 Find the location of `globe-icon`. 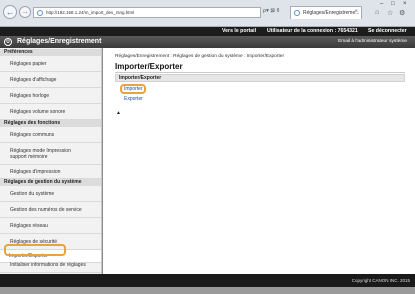

globe-icon is located at coordinates (40, 13).